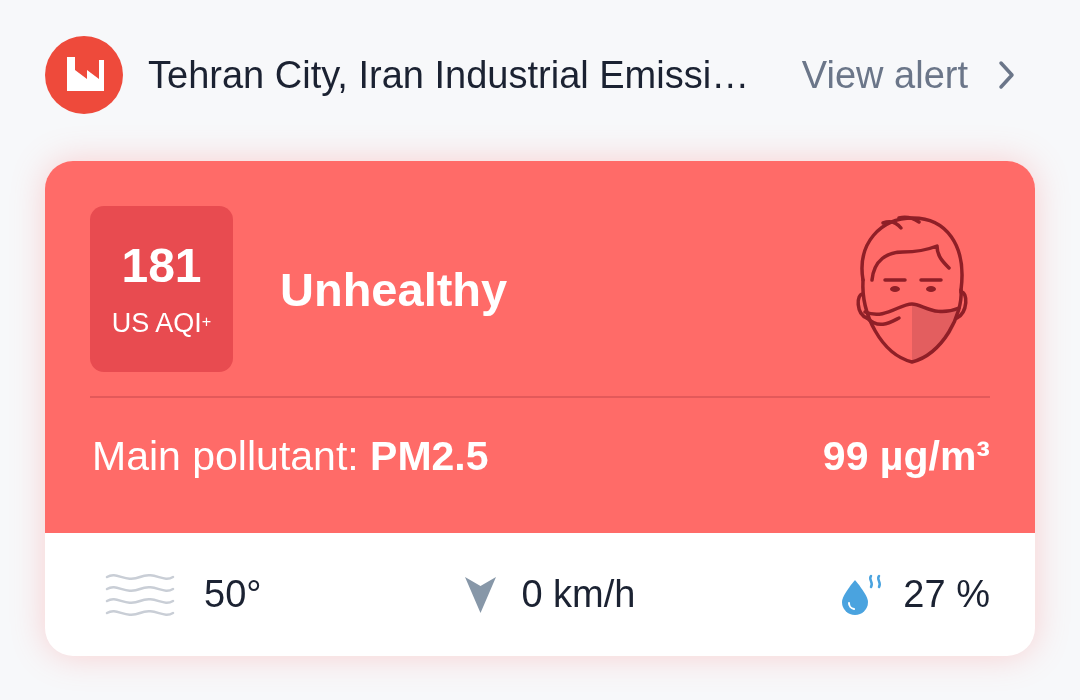 This screenshot has width=1080, height=700. I want to click on aqi-scale-label: US AQI$^{+}$, so click(161, 323).